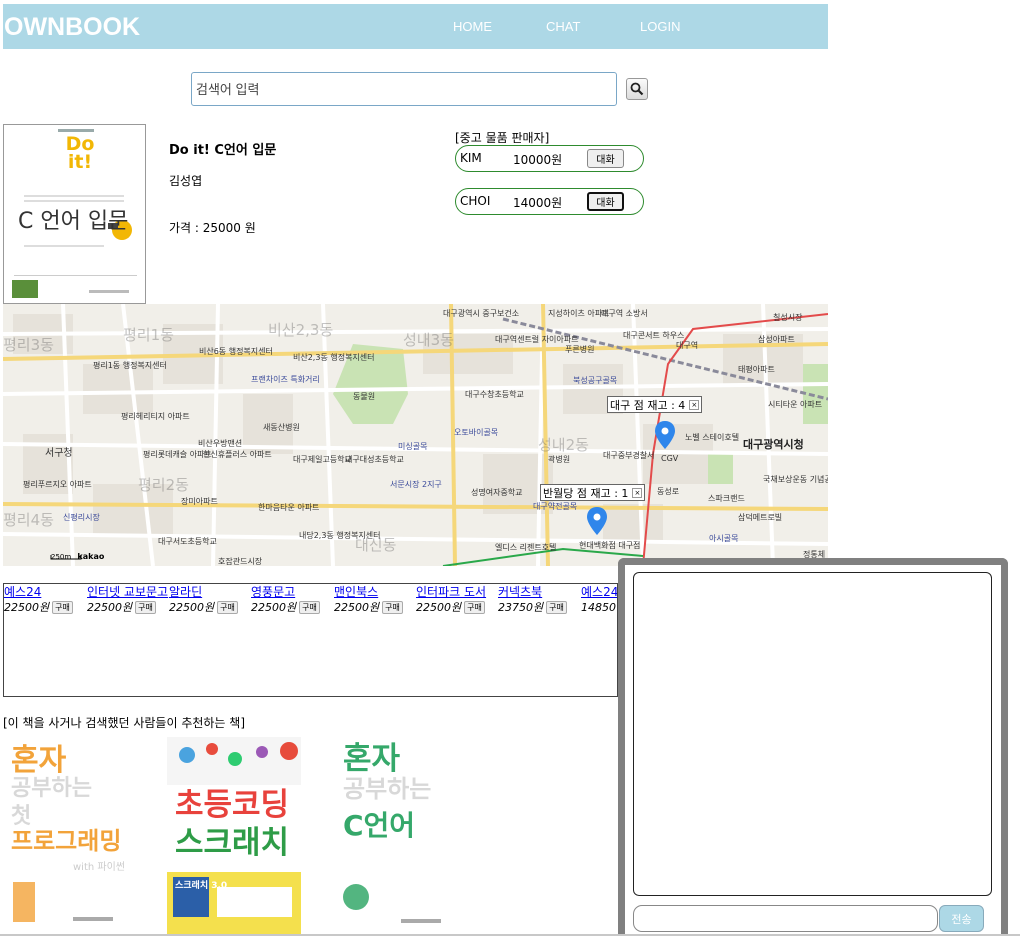 The image size is (1020, 936). I want to click on map-poi-label: 호잡관드시장, so click(240, 561).